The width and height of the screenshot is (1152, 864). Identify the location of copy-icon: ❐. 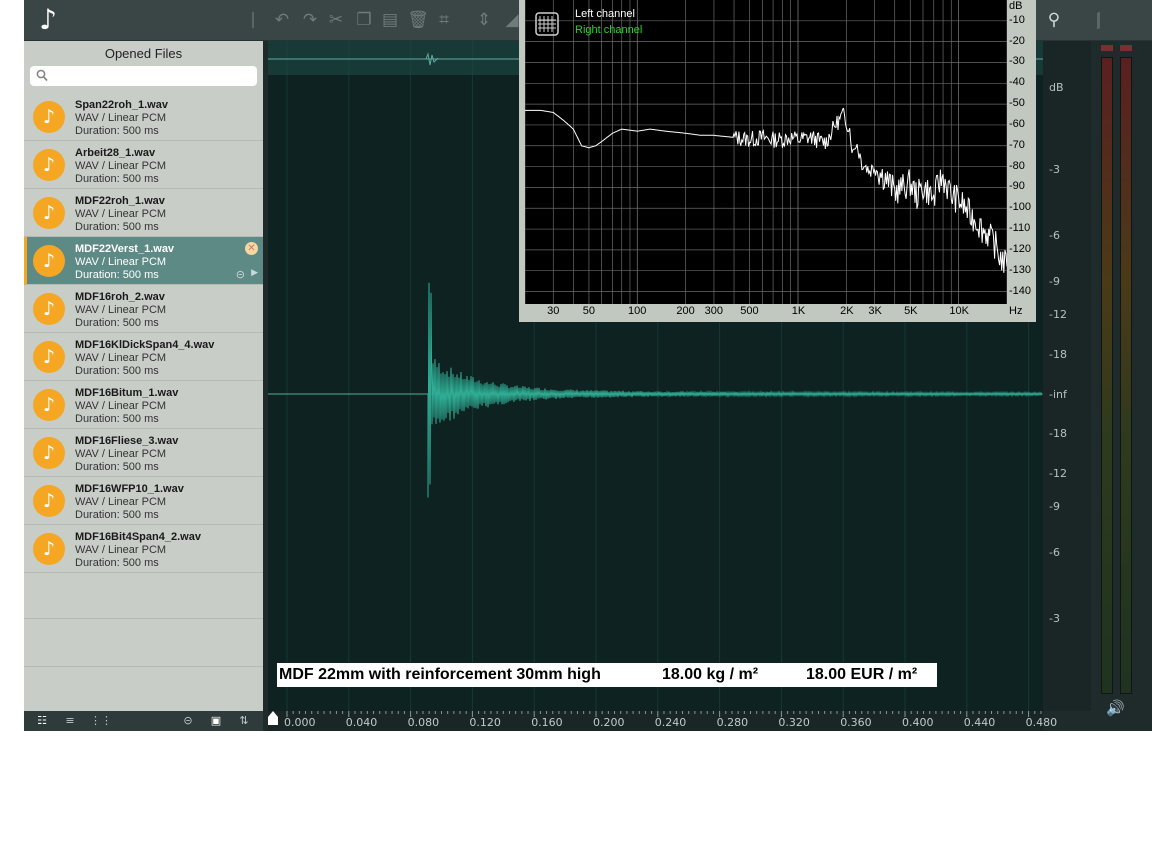
(364, 20).